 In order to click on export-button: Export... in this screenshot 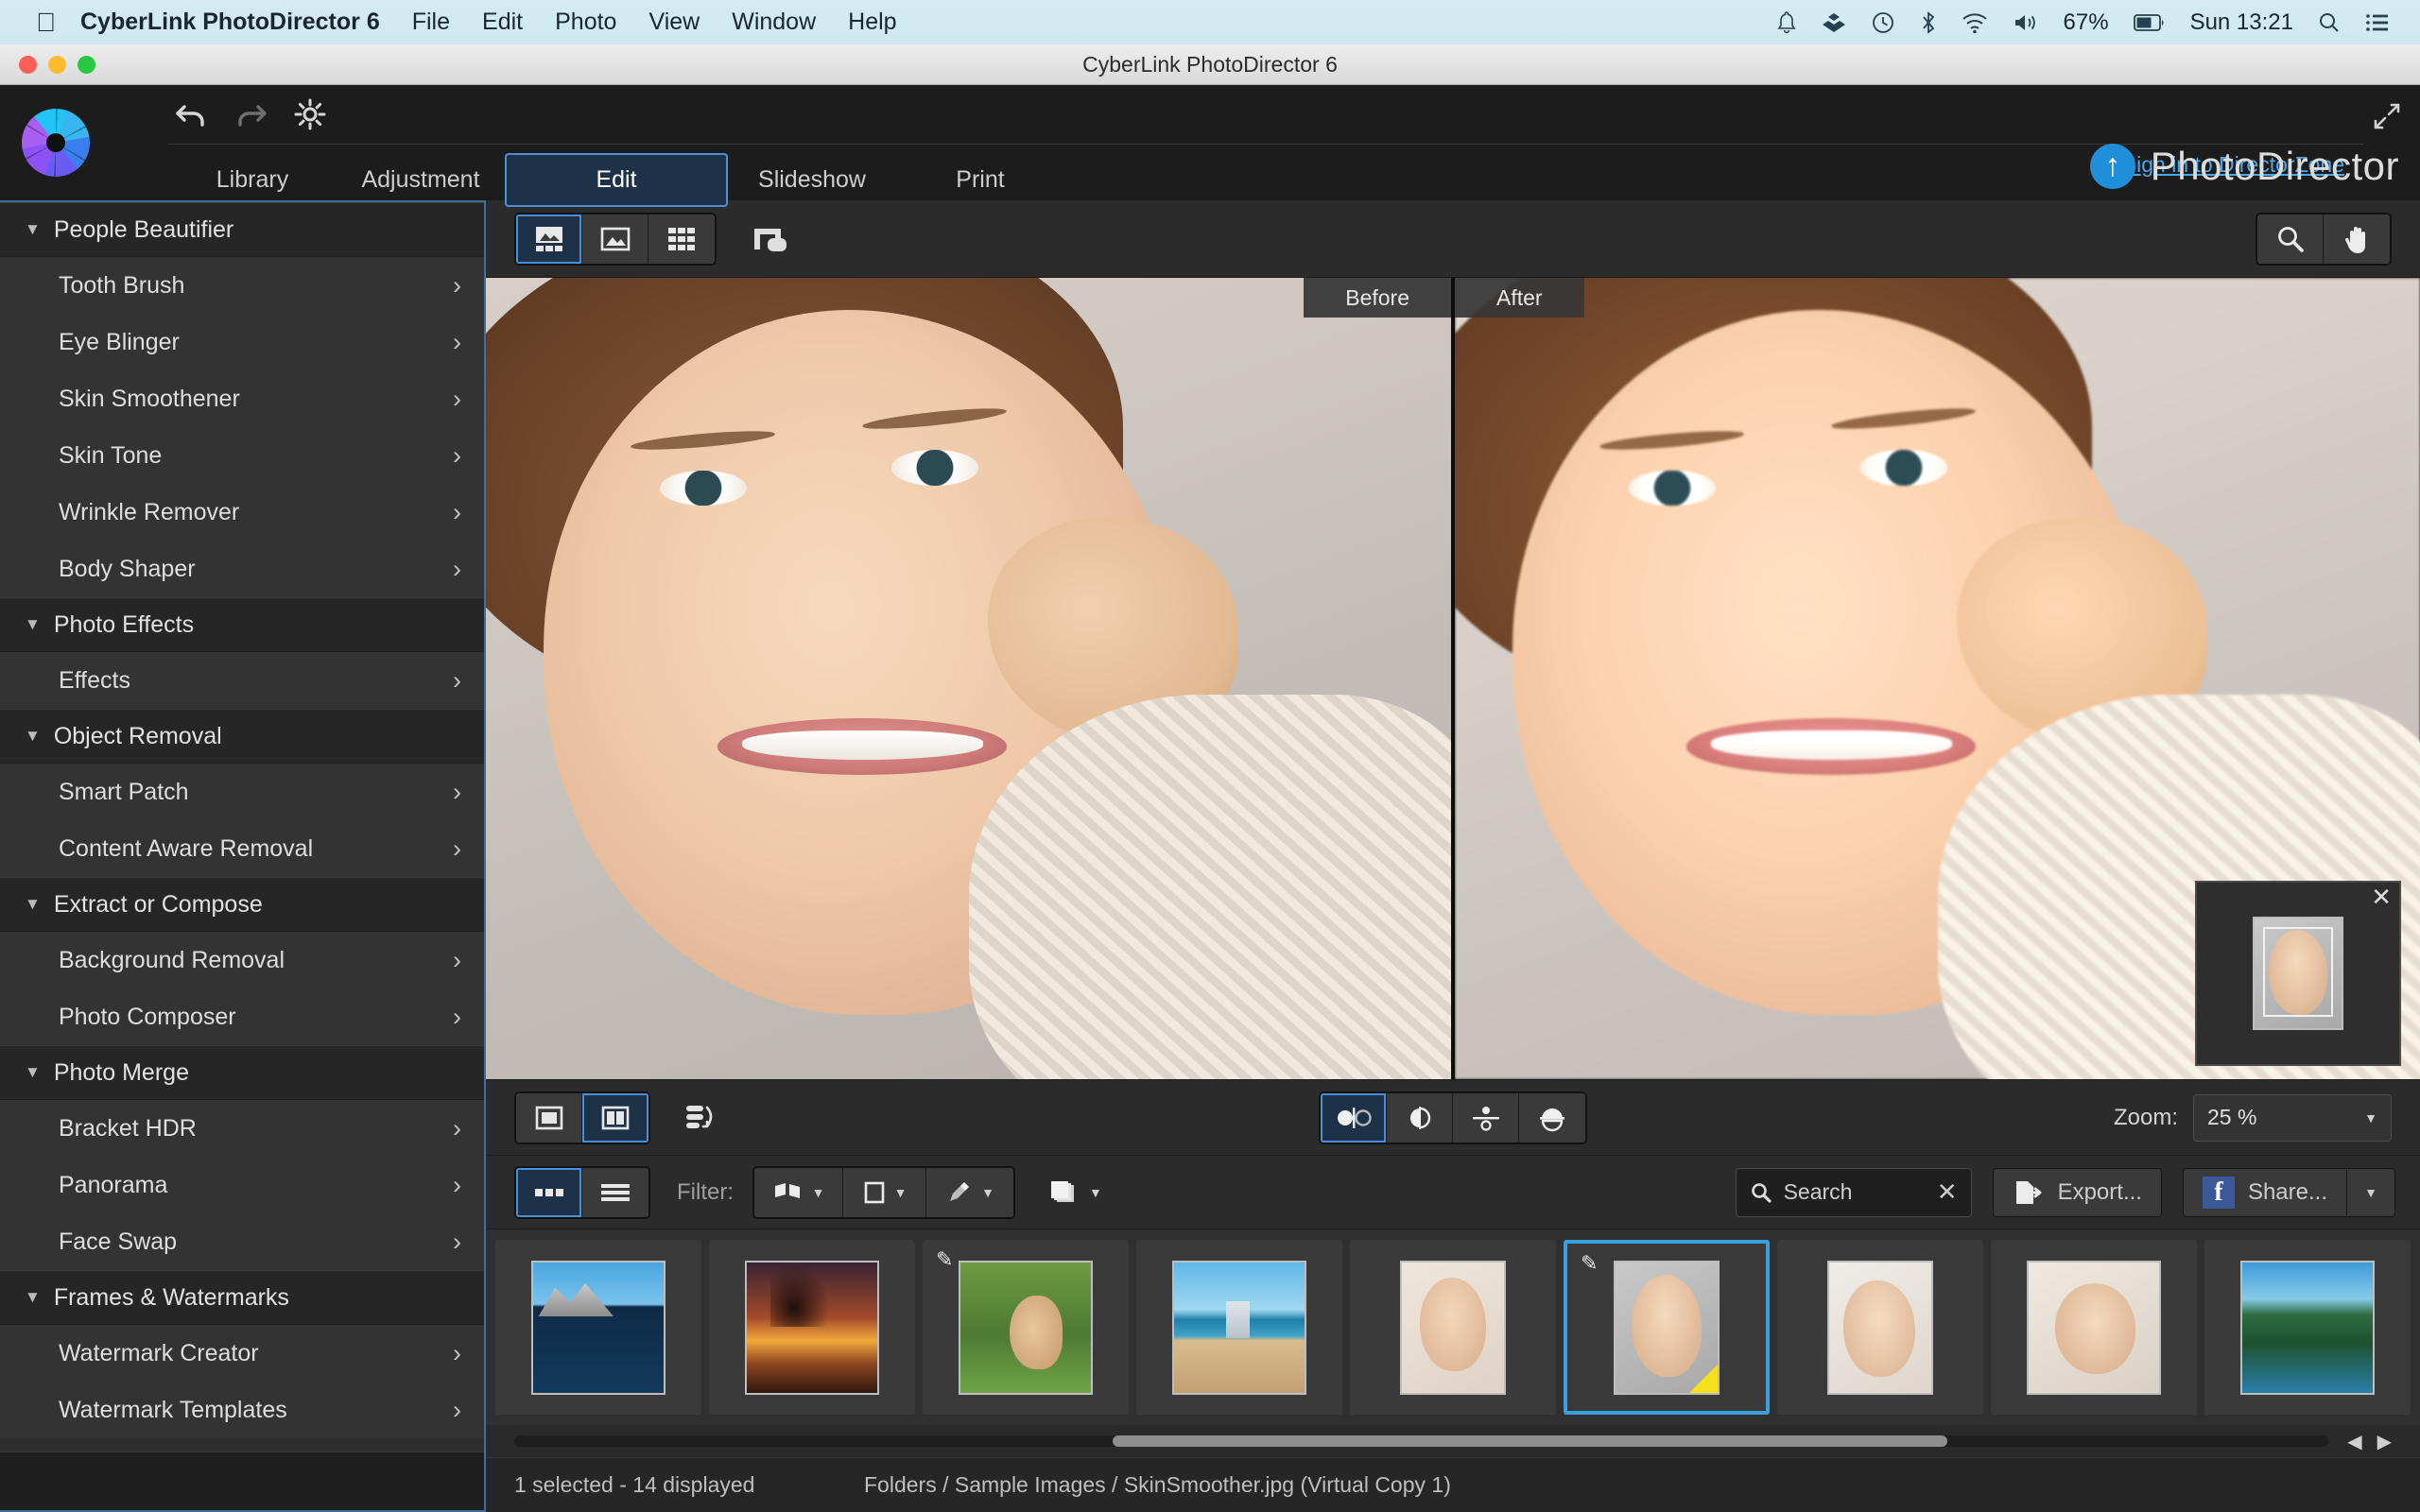, I will do `click(2077, 1192)`.